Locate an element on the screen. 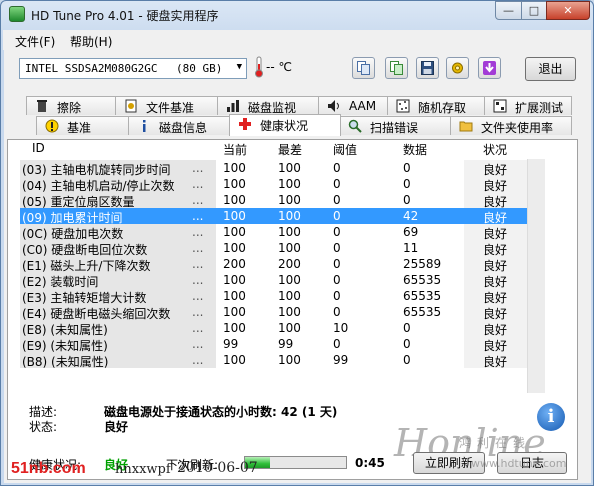 This screenshot has height=486, width=594. benchmark-icon is located at coordinates (52, 126).